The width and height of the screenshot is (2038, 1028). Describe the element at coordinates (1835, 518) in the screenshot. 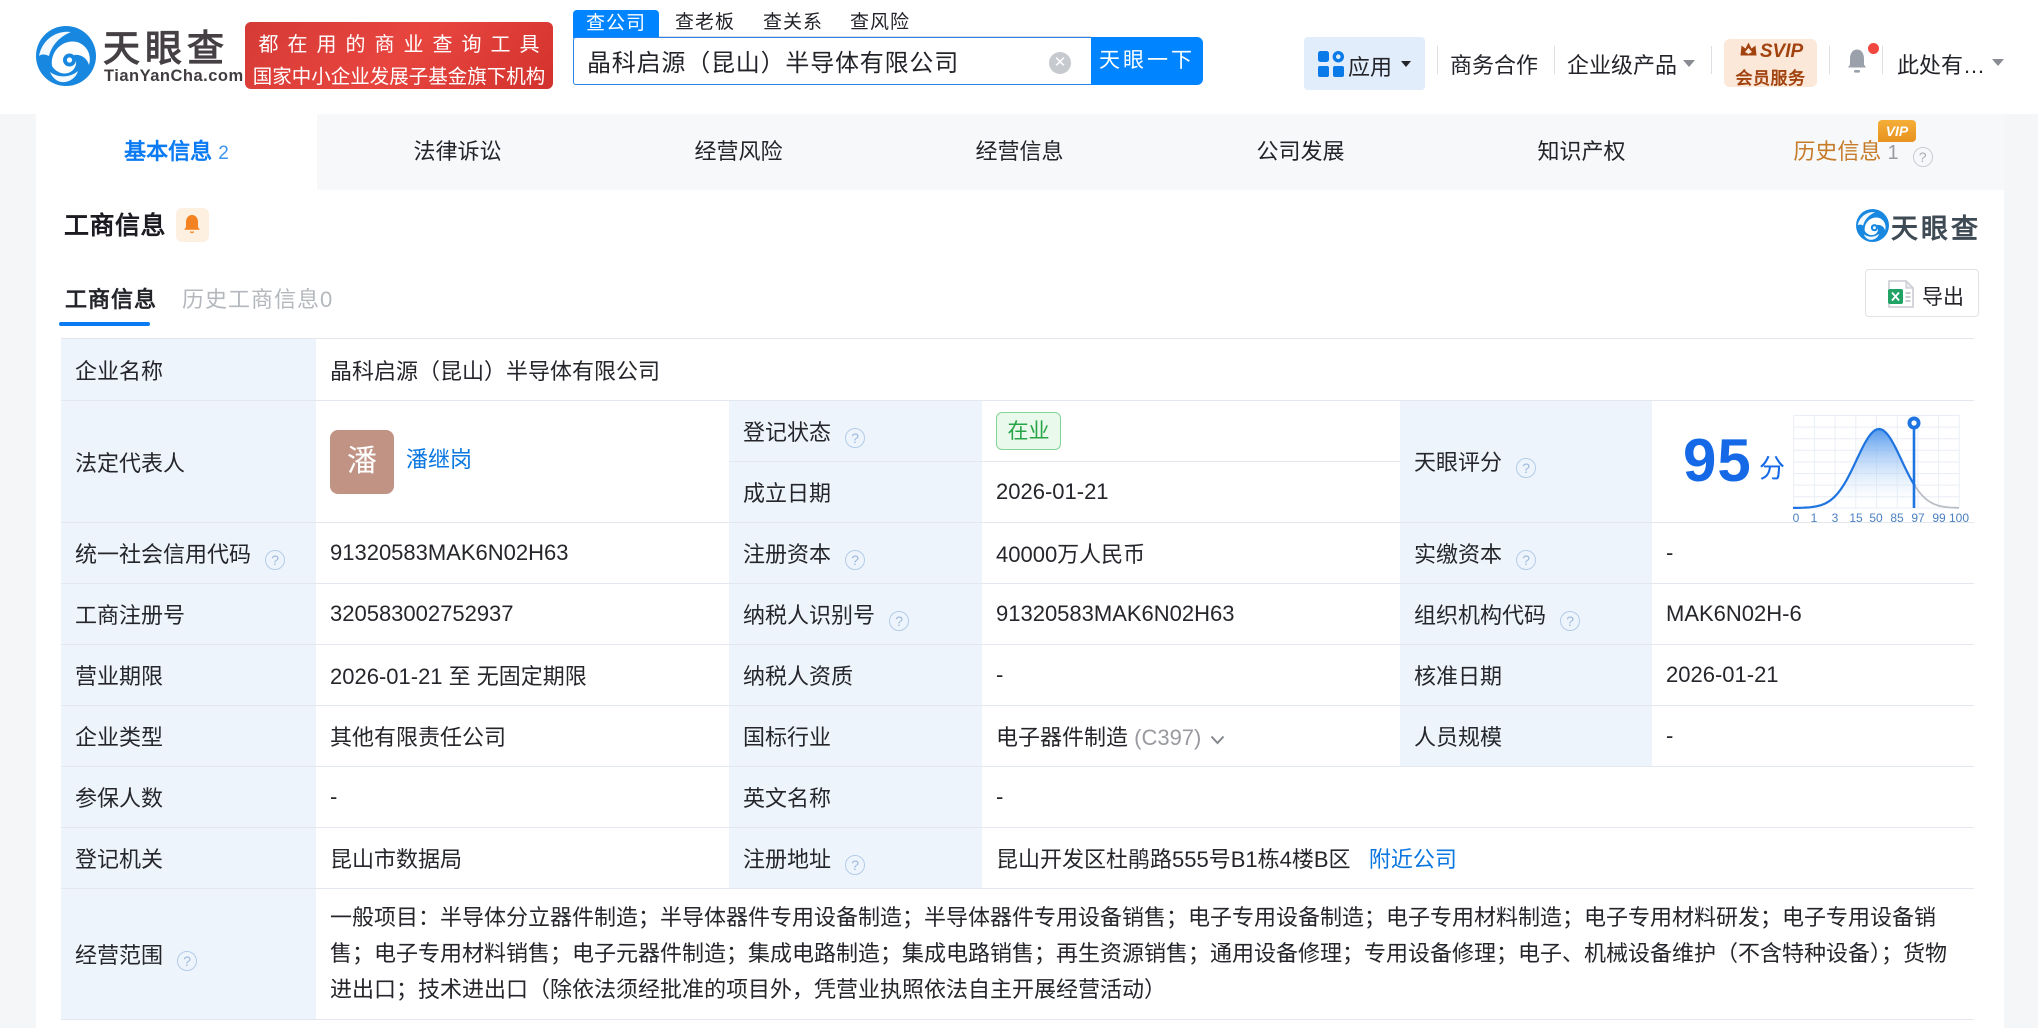

I see `svg-text: 3` at that location.